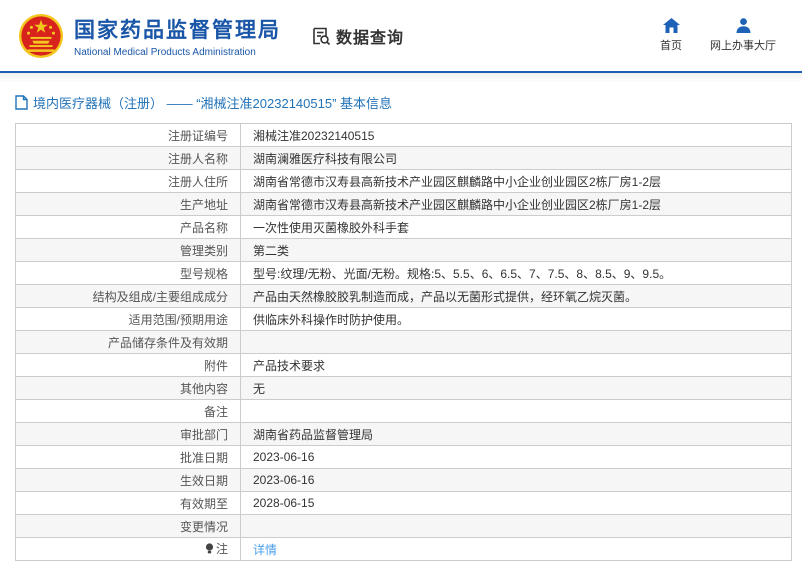 Image resolution: width=802 pixels, height=569 pixels. Describe the element at coordinates (516, 319) in the screenshot. I see `row-value: 供临床外科操作时防护使用。` at that location.